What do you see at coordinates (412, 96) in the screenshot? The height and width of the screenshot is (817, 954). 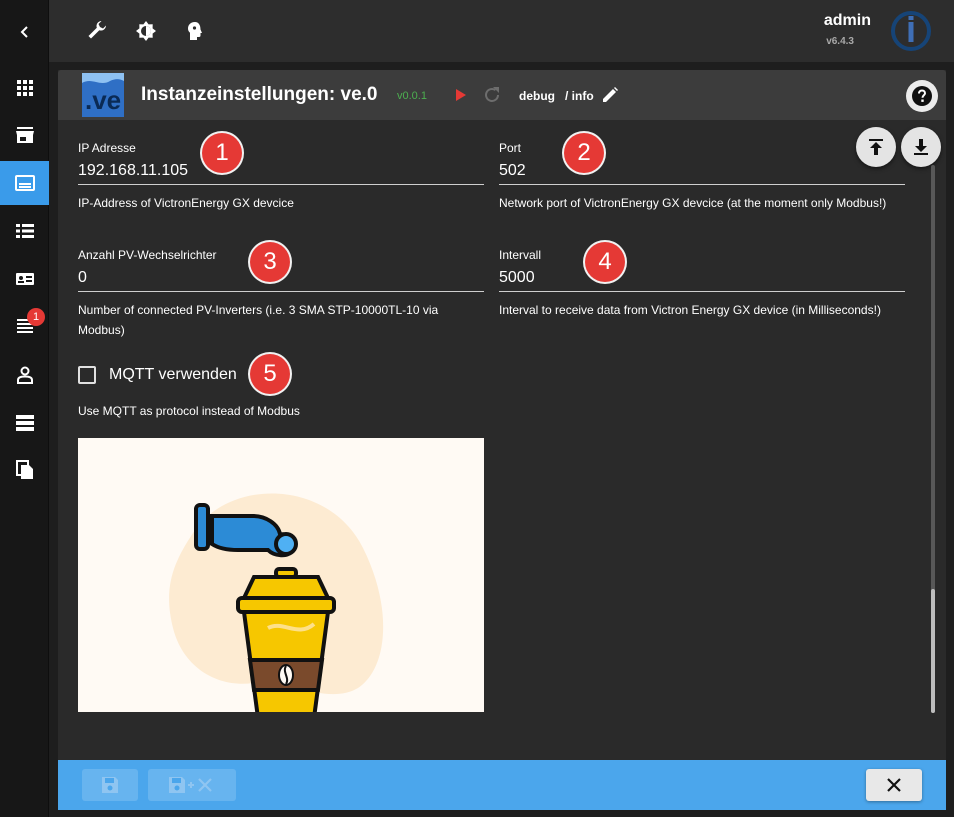 I see `instance-version: v0.0.1` at bounding box center [412, 96].